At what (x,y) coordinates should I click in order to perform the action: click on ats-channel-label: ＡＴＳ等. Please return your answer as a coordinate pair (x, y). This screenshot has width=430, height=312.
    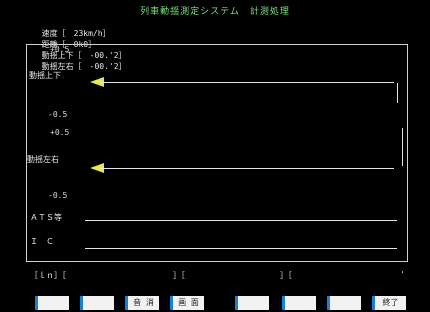
    Looking at the image, I should click on (46, 217).